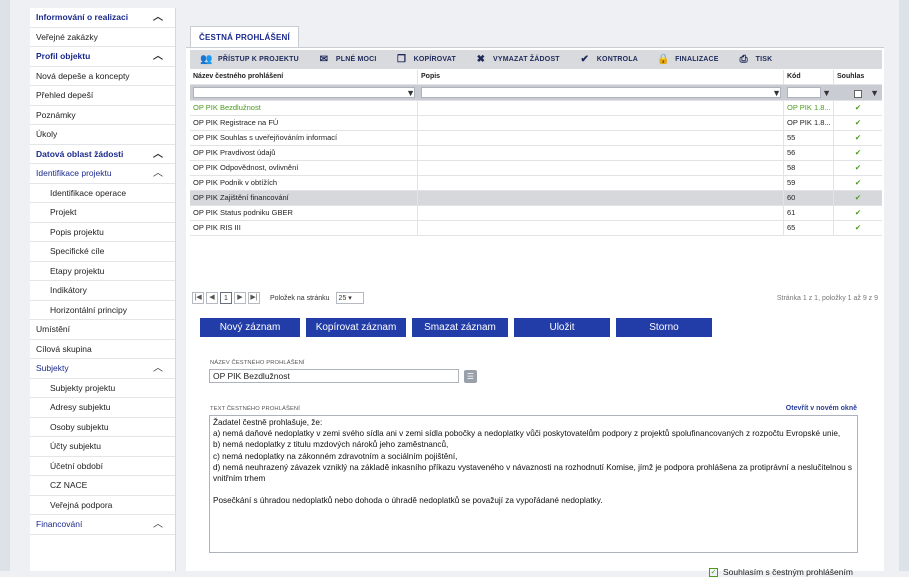  I want to click on table-row: OP PIK RIS III 65 ✔, so click(536, 228).